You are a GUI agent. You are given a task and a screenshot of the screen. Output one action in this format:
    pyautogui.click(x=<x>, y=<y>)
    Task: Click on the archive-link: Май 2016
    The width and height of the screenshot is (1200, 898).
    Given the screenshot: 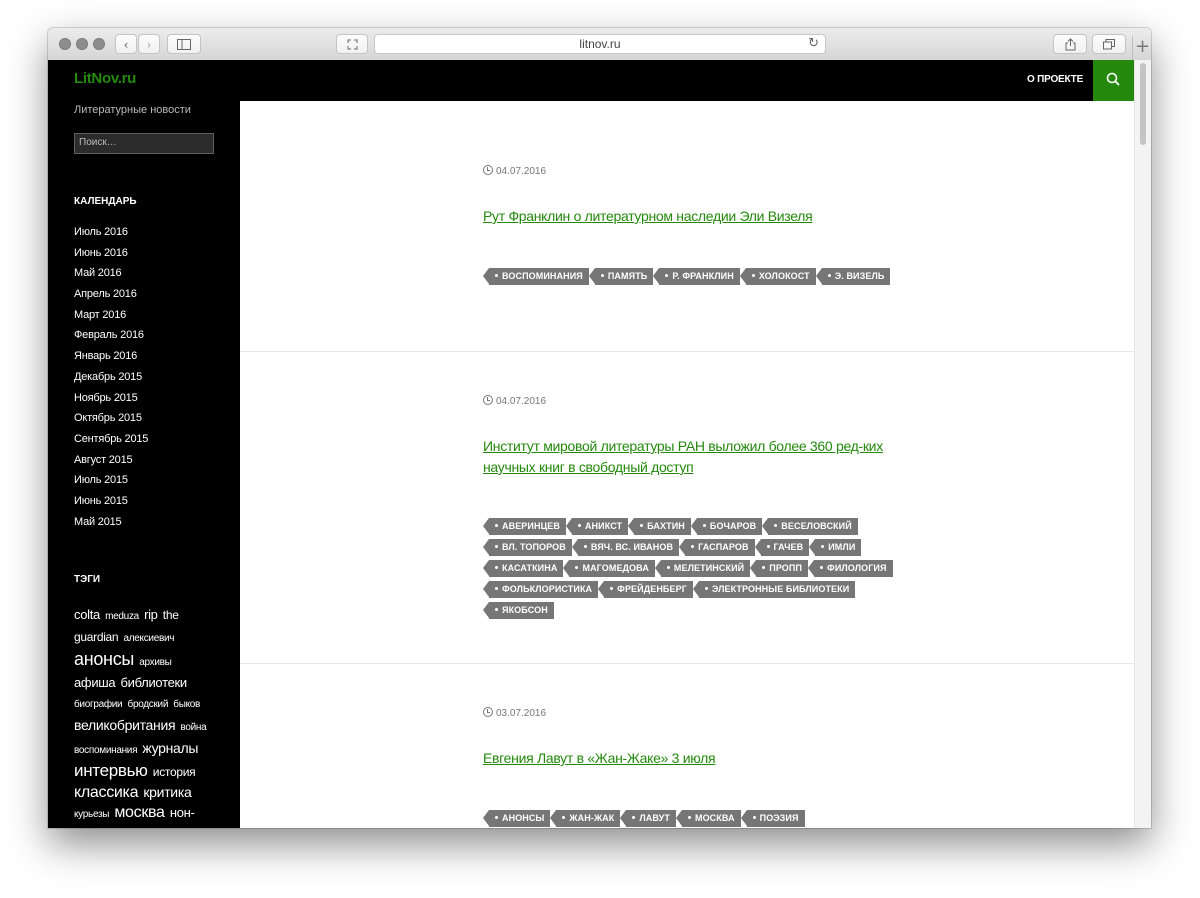 What is the action you would take?
    pyautogui.click(x=111, y=277)
    